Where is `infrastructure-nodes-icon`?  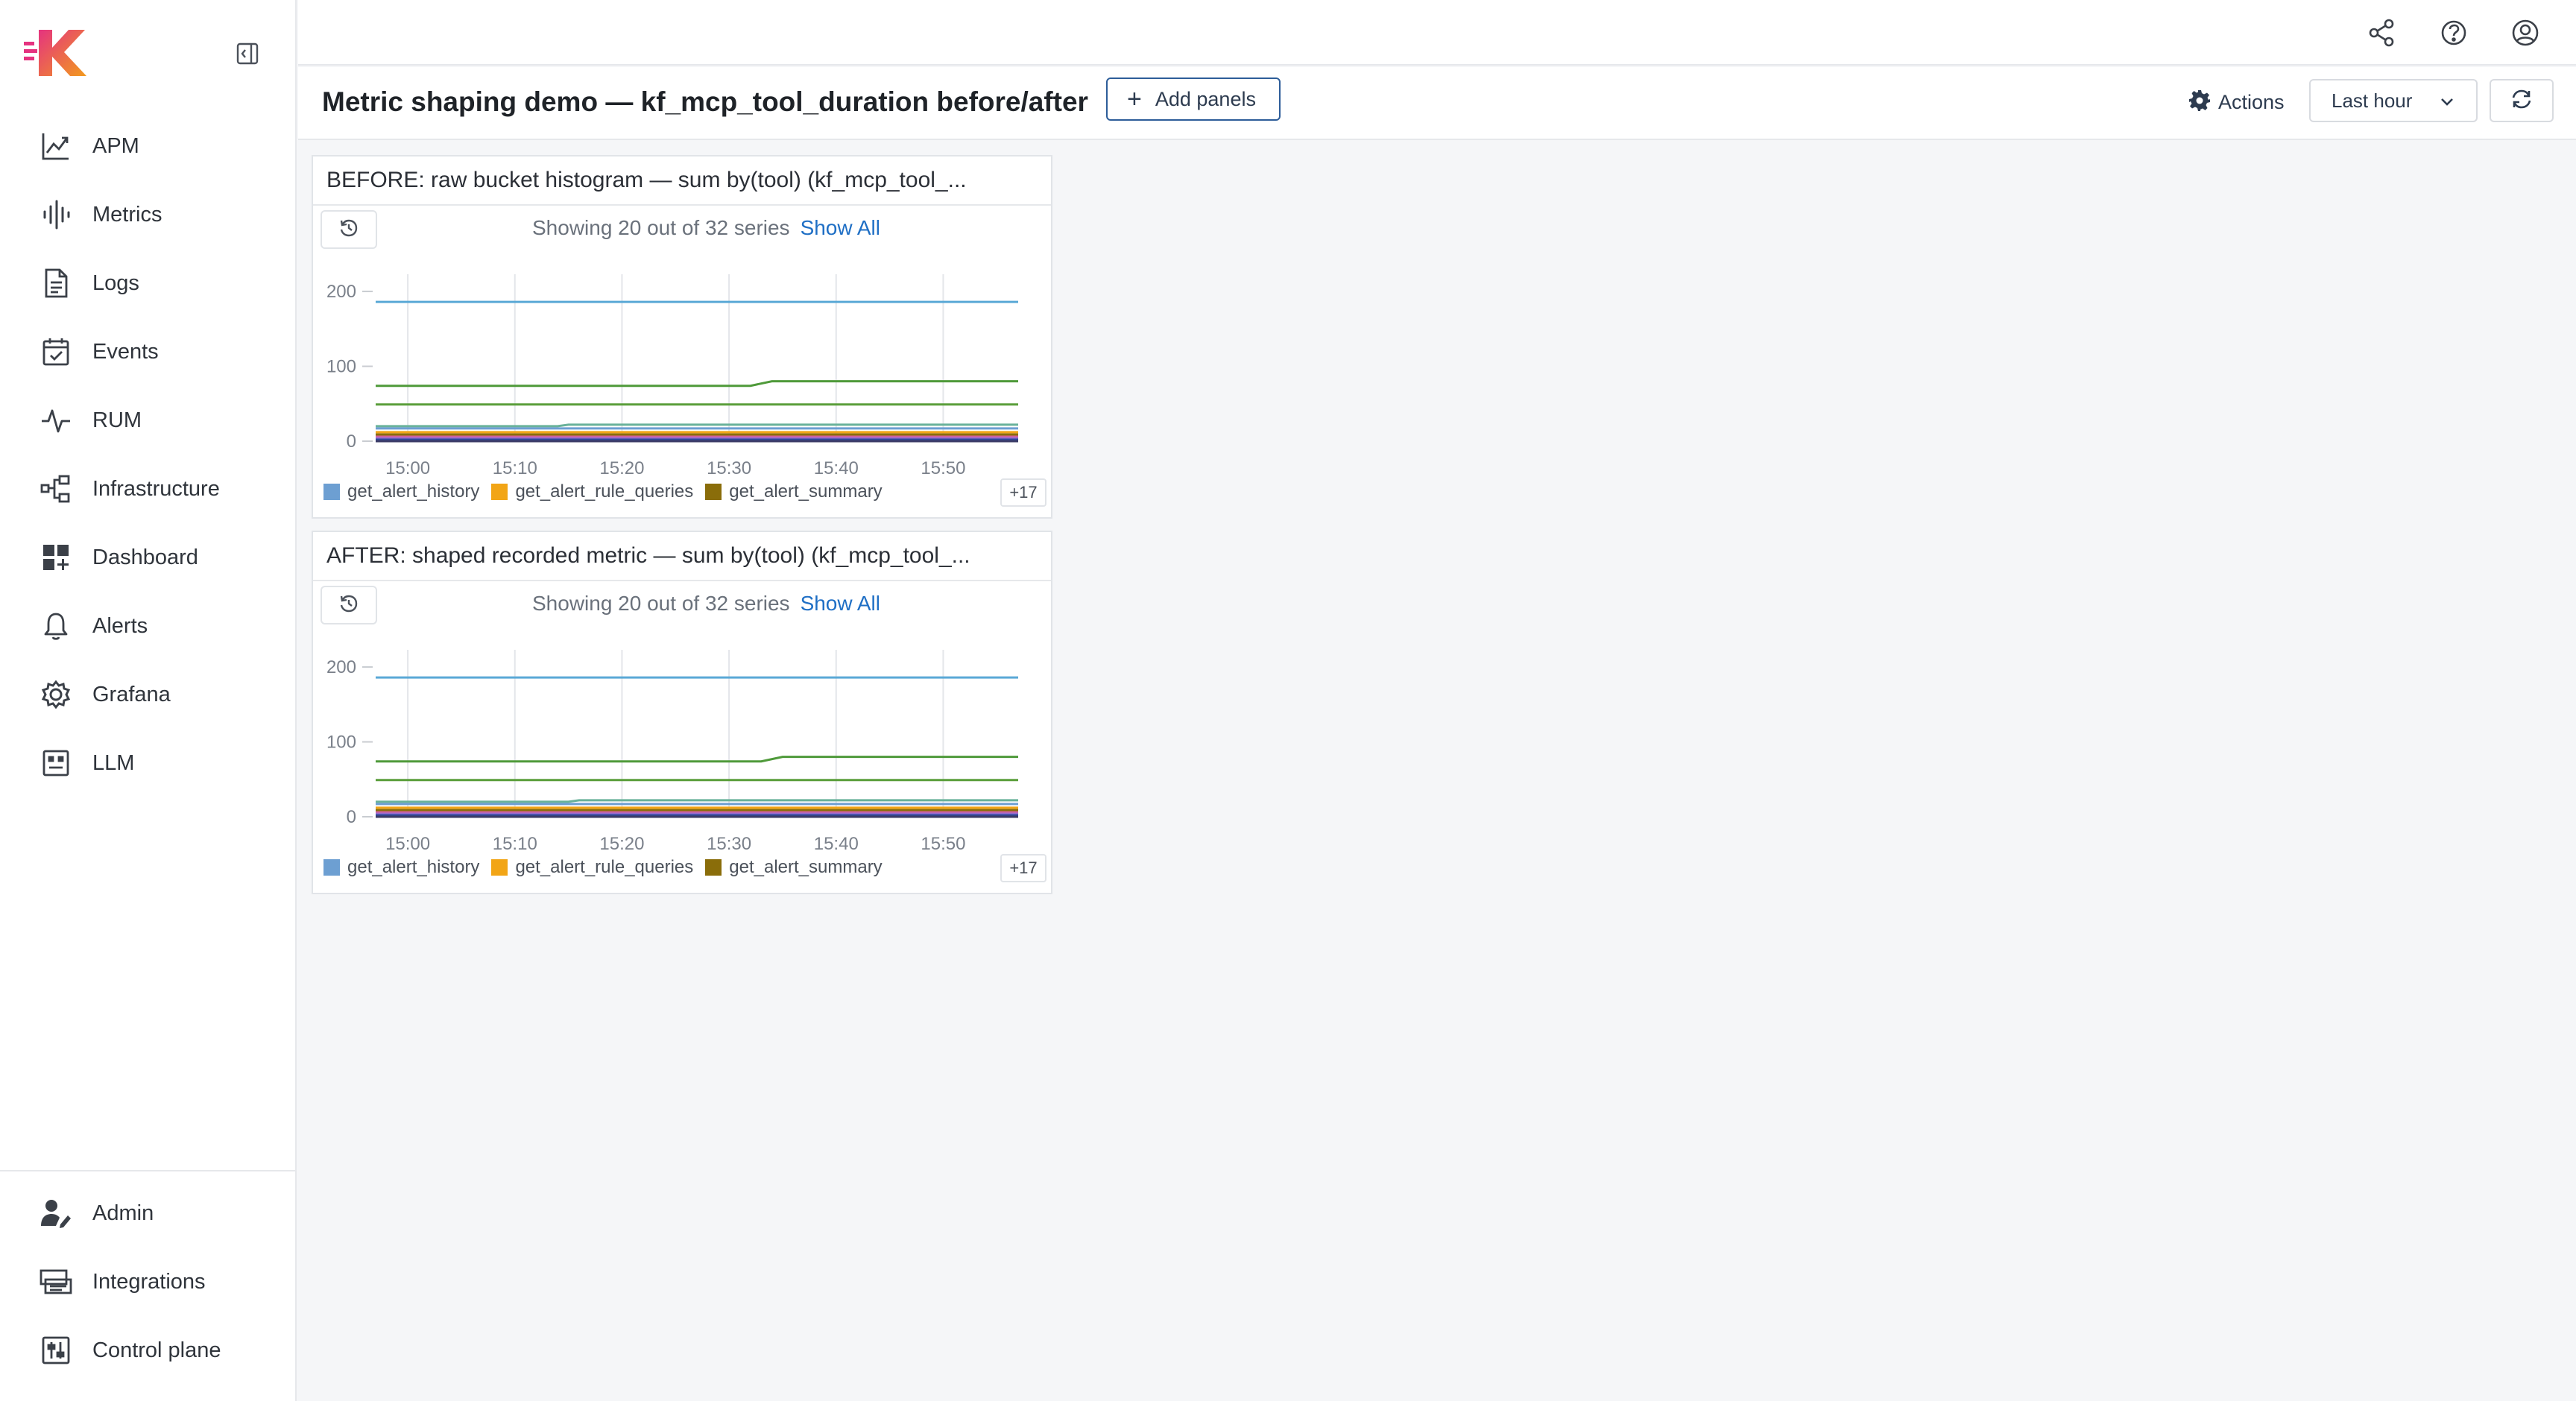
infrastructure-nodes-icon is located at coordinates (56, 489).